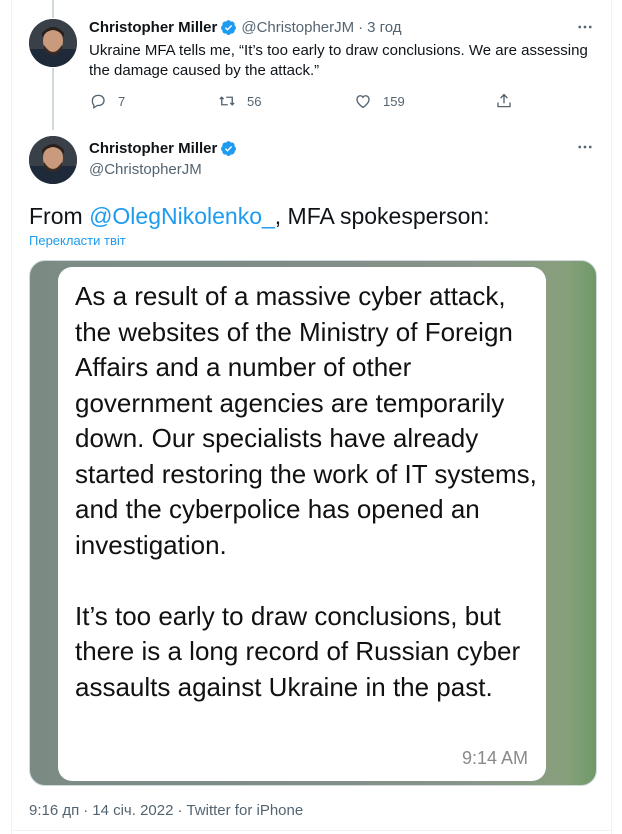 This screenshot has width=622, height=834. What do you see at coordinates (254, 101) in the screenshot?
I see `retweet-count: 56` at bounding box center [254, 101].